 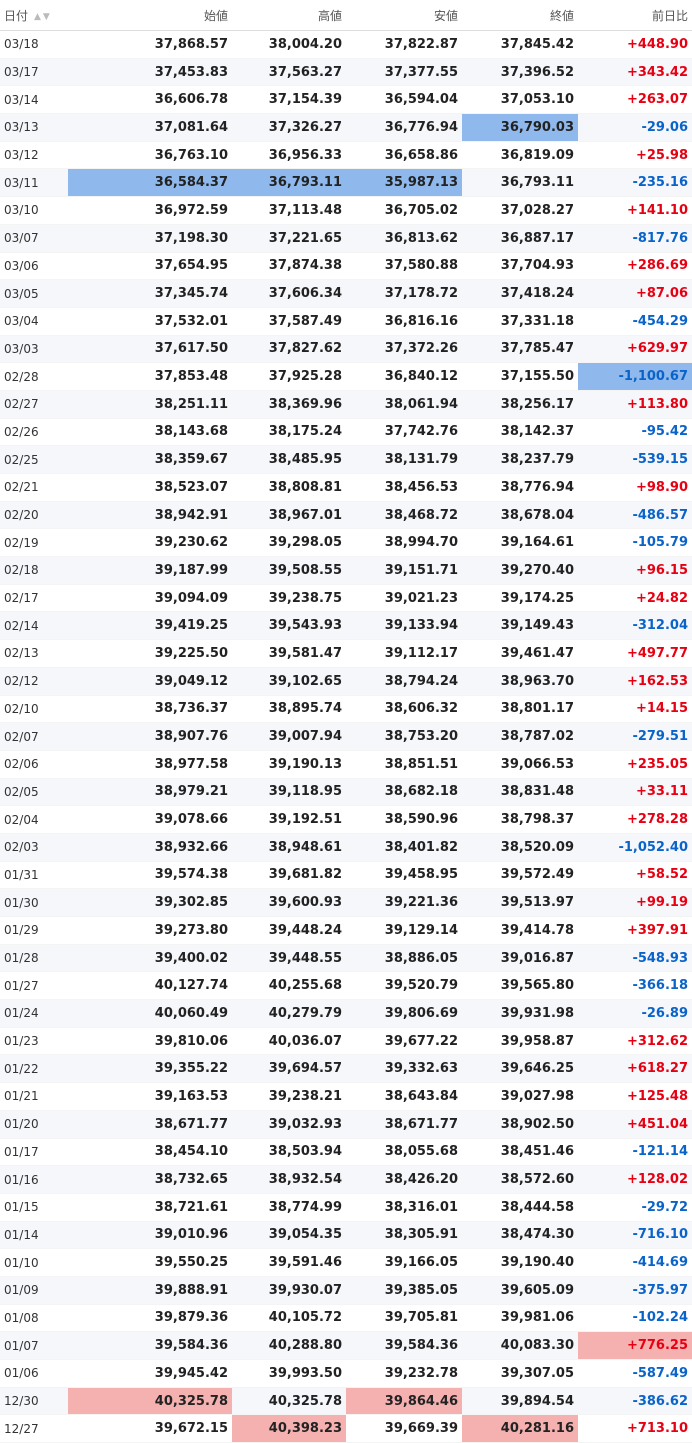 What do you see at coordinates (150, 958) in the screenshot?
I see `cell-open: 39,400.02` at bounding box center [150, 958].